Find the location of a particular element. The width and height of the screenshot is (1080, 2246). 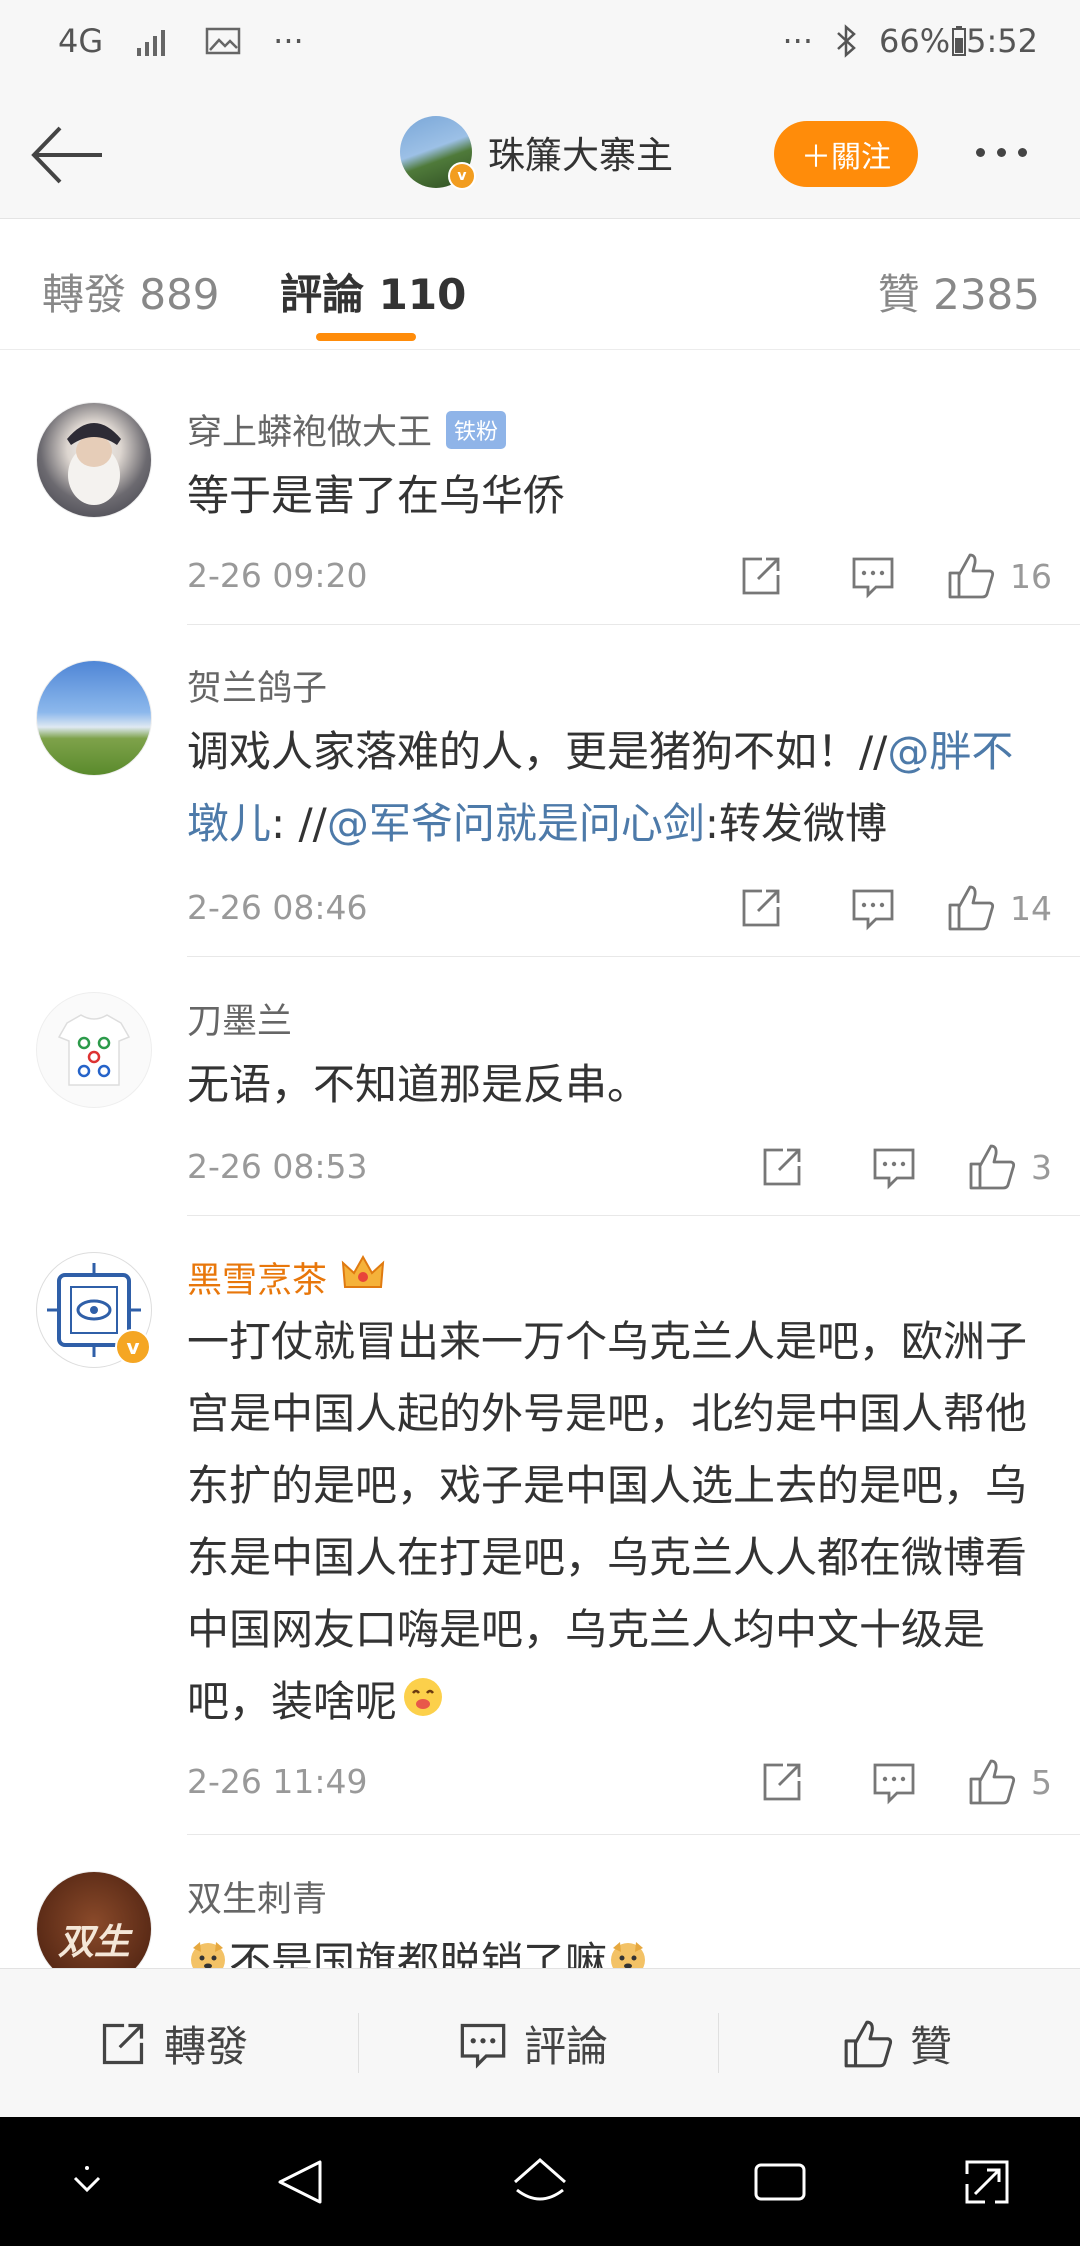

repost-button: 轉發 is located at coordinates (173, 2043).